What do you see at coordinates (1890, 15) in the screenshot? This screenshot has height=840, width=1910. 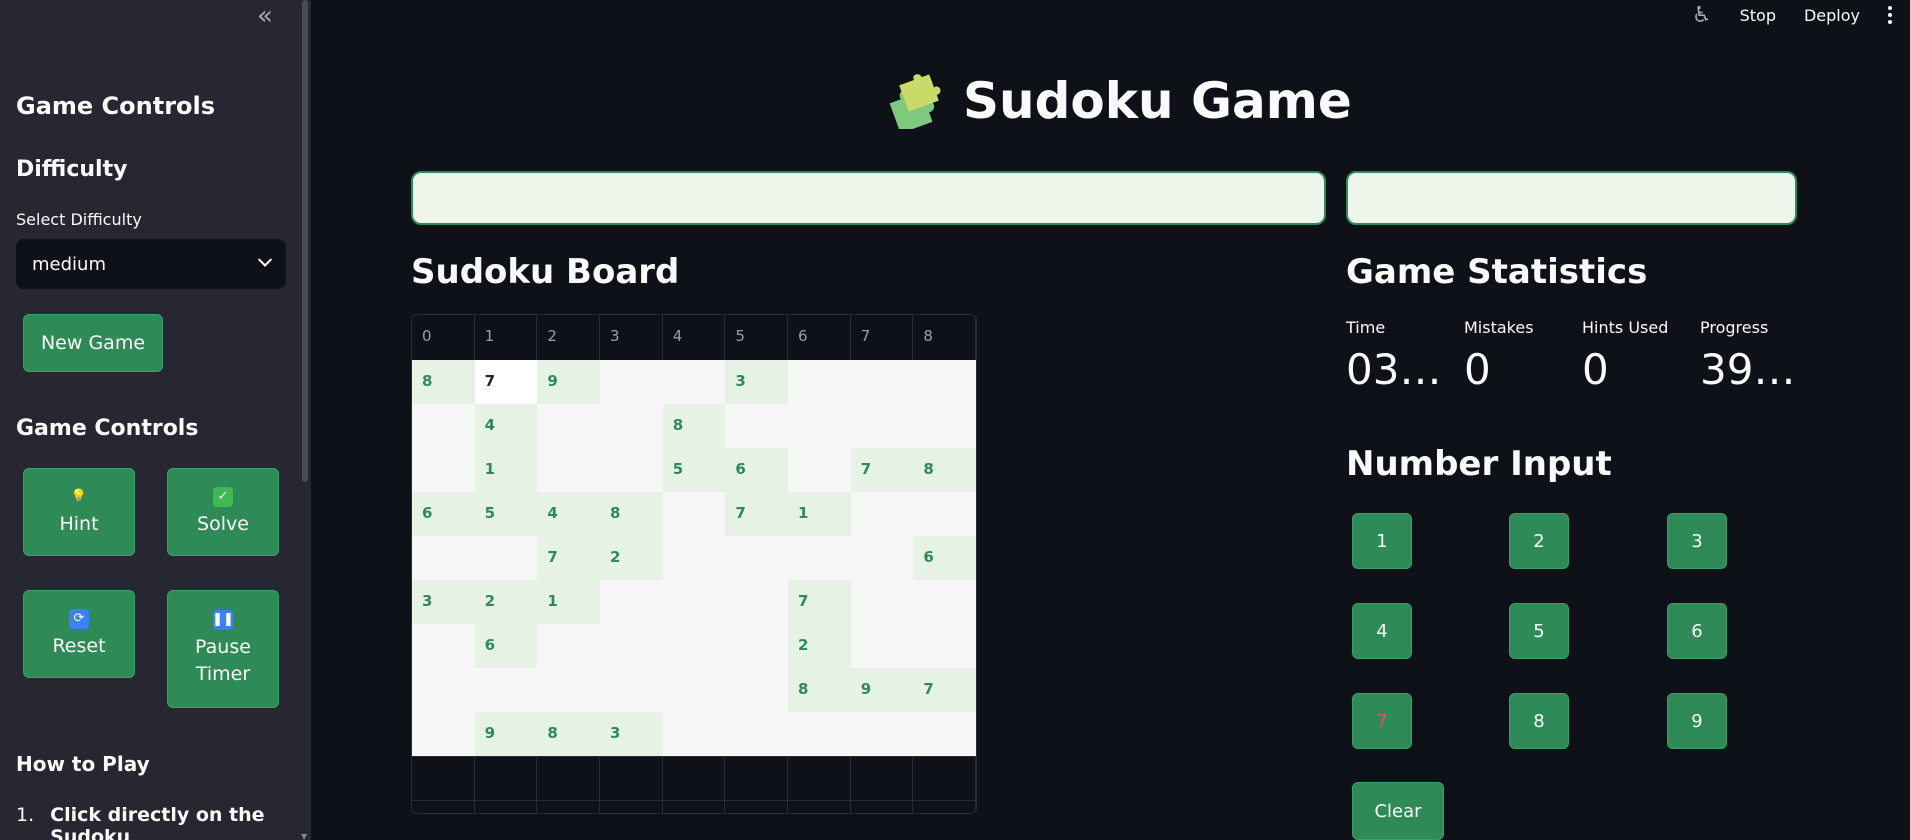 I see `more-menu-icon` at bounding box center [1890, 15].